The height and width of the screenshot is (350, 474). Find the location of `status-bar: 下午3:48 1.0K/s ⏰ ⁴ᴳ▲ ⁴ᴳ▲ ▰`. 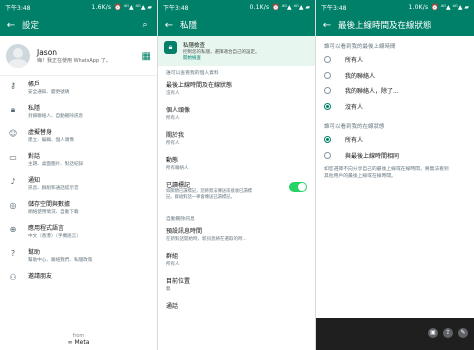

status-bar: 下午3:48 1.0K/s ⏰ ⁴ᴳ▲ ⁴ᴳ▲ ▰ is located at coordinates (395, 7).